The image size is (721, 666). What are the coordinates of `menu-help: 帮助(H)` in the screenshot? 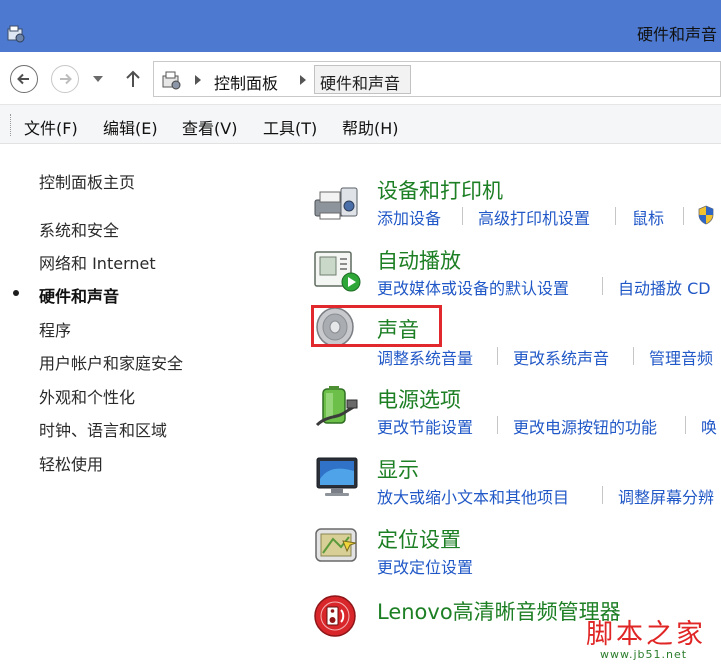 It's located at (370, 127).